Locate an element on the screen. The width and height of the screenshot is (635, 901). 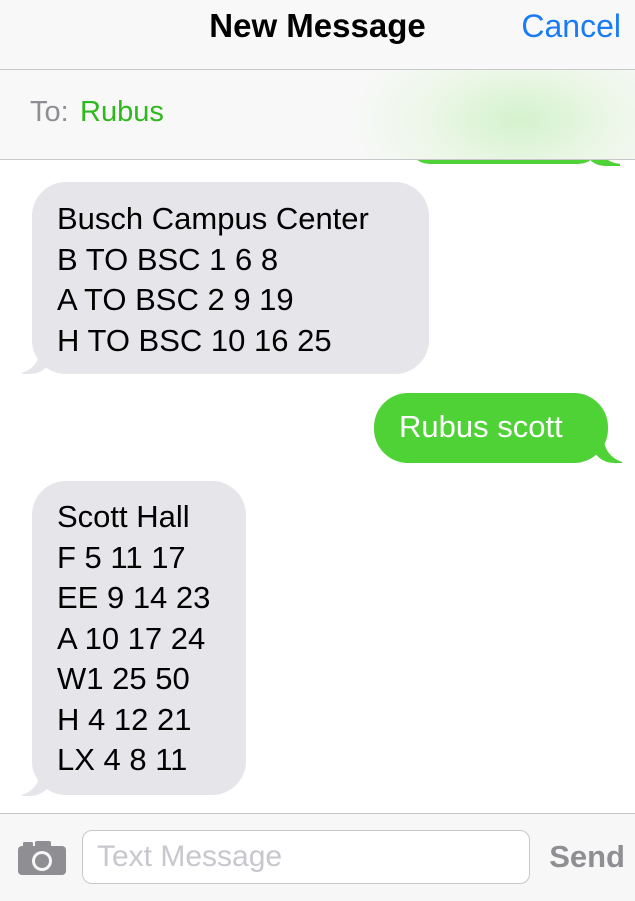
camera-button is located at coordinates (42, 858).